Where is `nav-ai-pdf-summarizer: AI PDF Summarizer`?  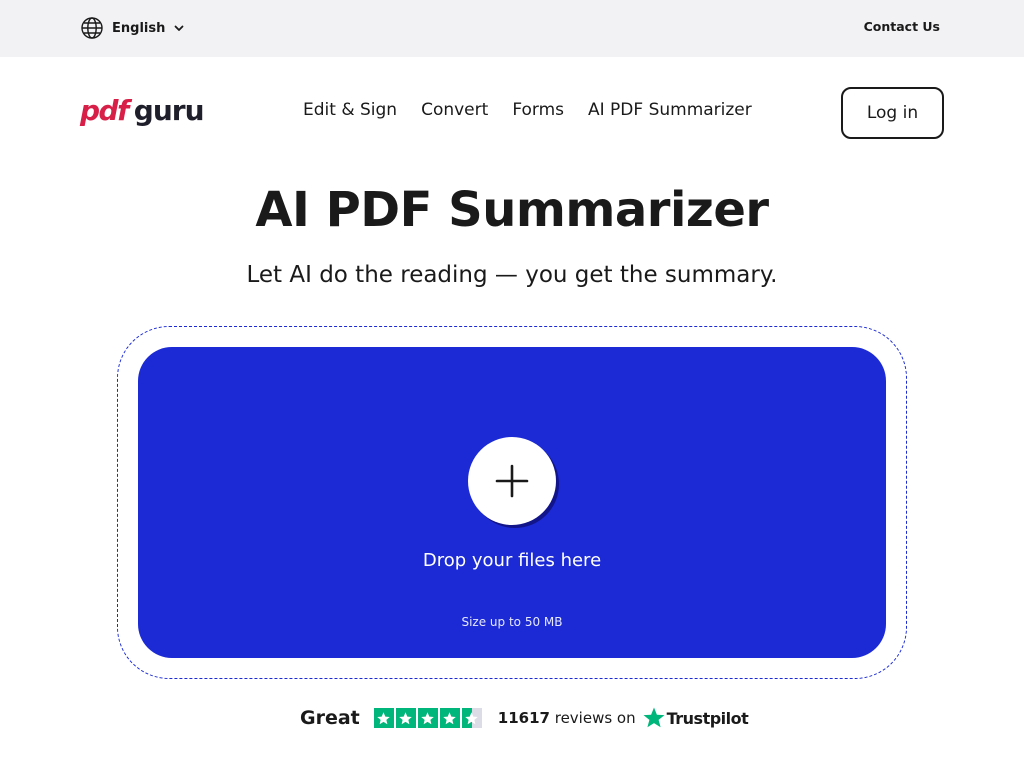 nav-ai-pdf-summarizer: AI PDF Summarizer is located at coordinates (670, 110).